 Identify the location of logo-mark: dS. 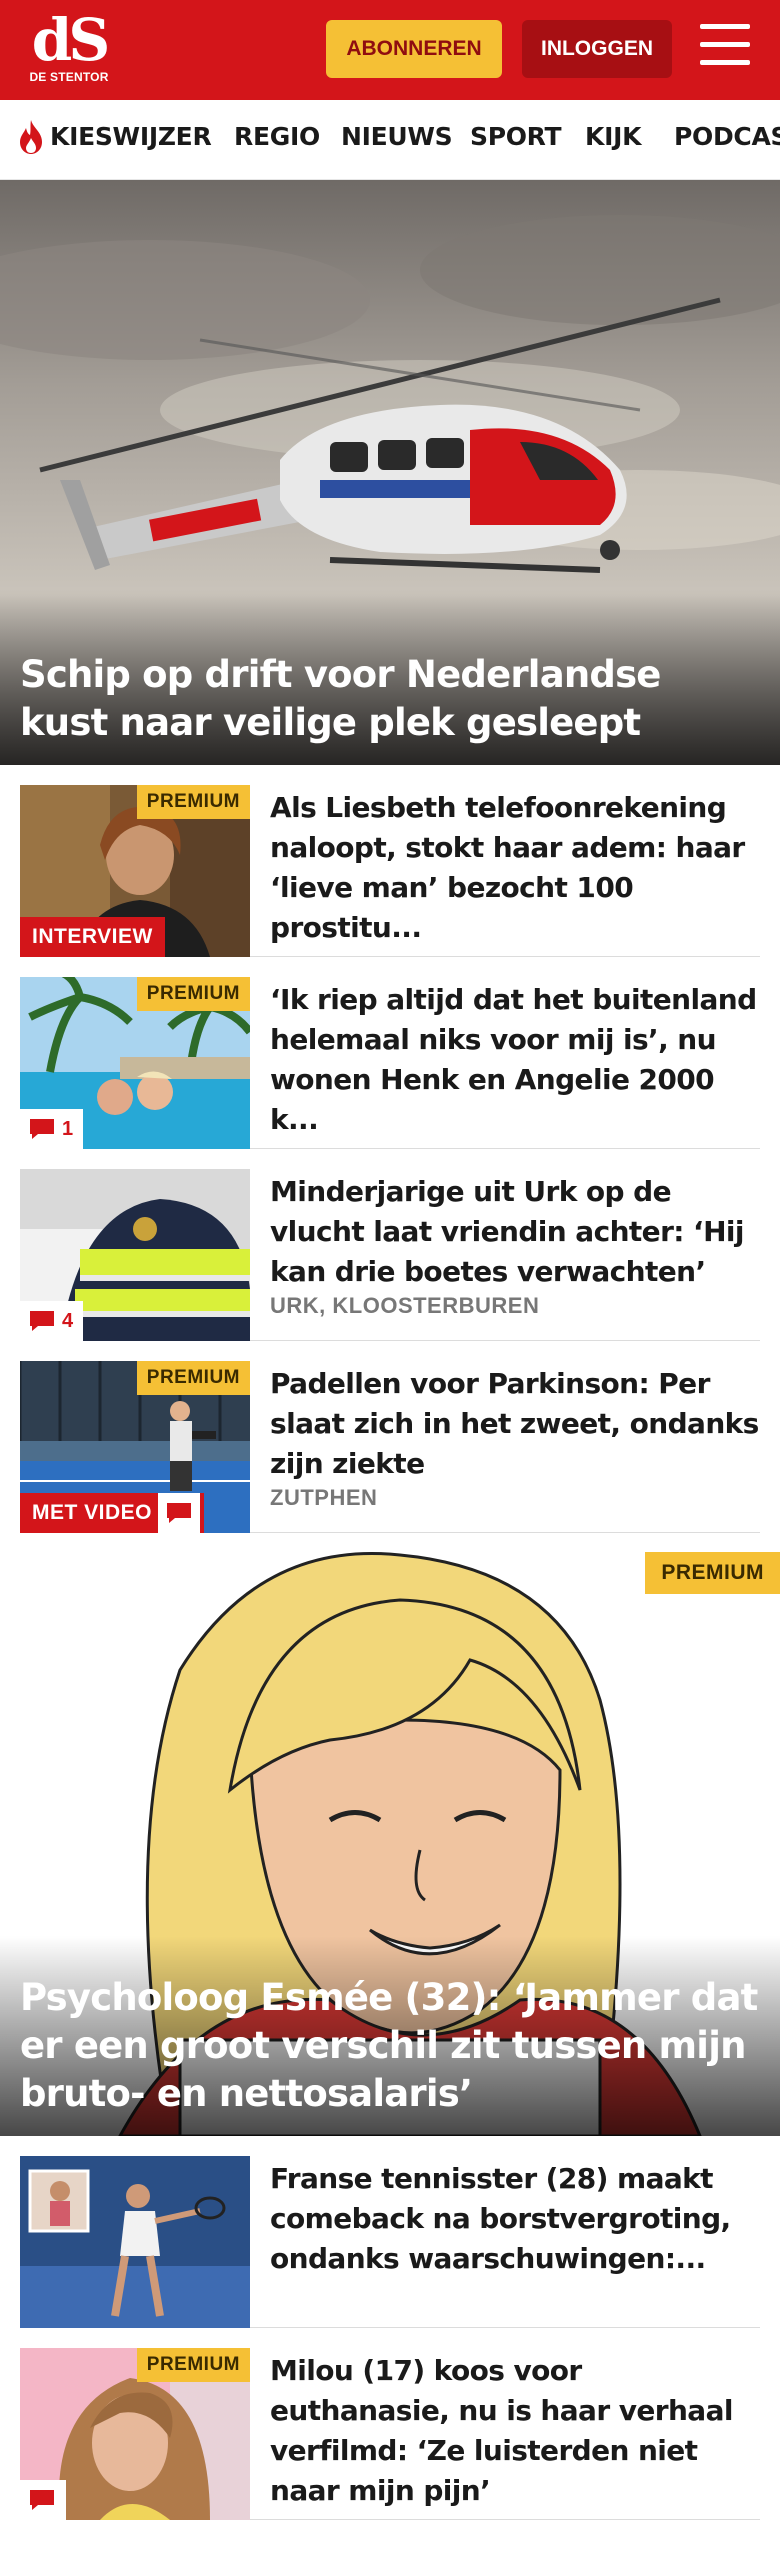
(70, 40).